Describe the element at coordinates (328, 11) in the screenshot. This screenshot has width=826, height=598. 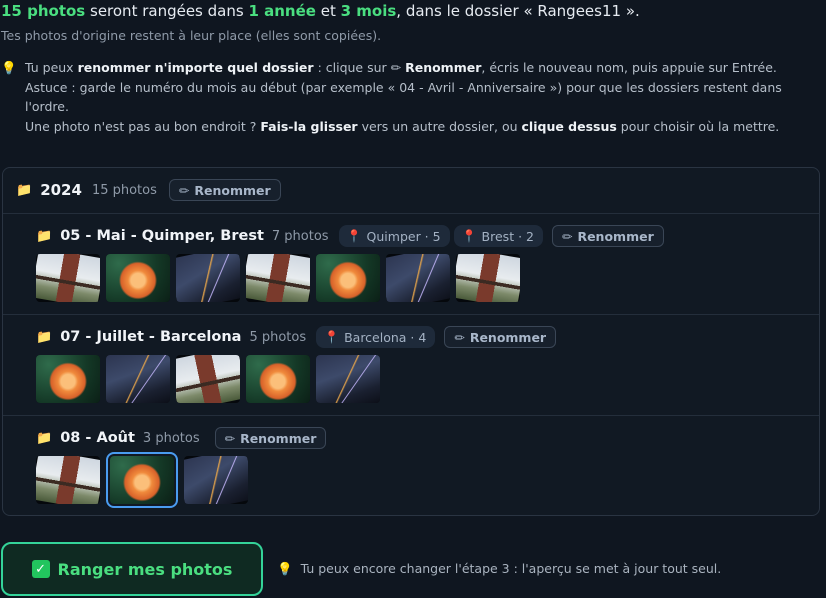
I see `summary-text-2: et` at that location.